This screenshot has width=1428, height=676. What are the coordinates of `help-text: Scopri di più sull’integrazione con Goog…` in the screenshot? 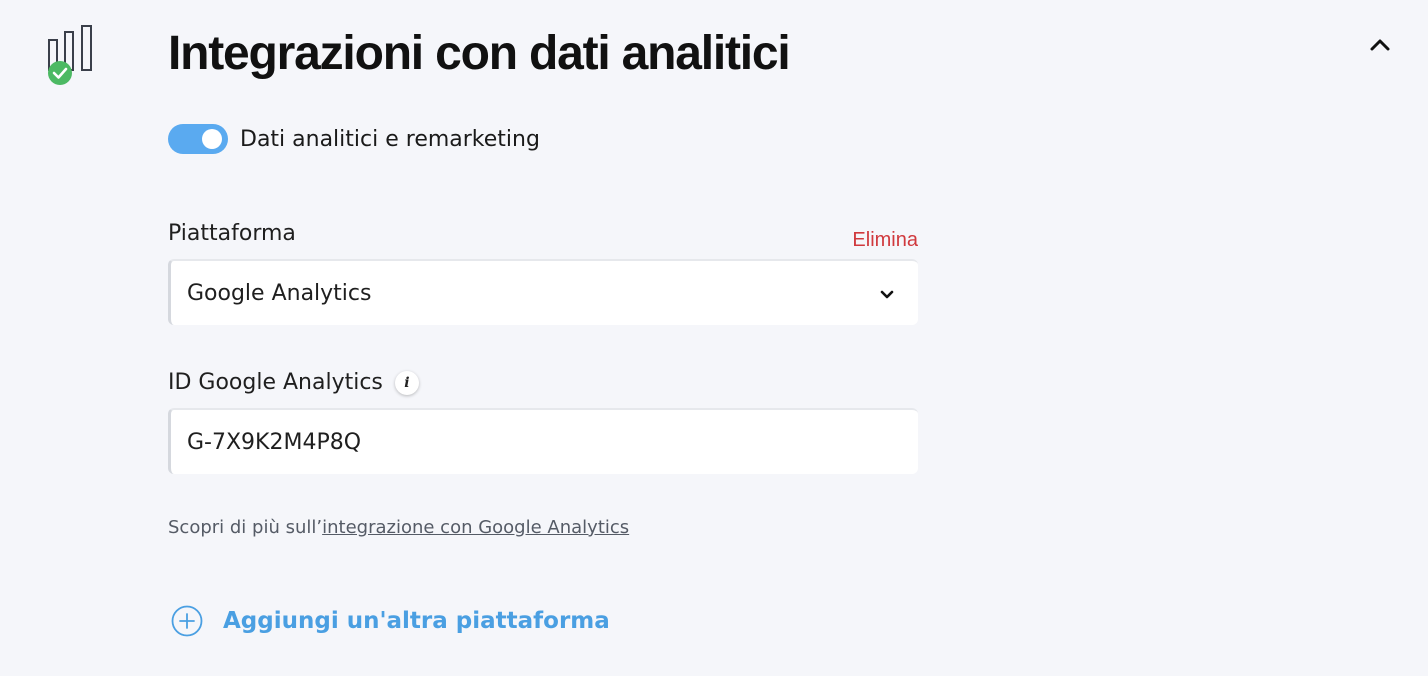 It's located at (398, 527).